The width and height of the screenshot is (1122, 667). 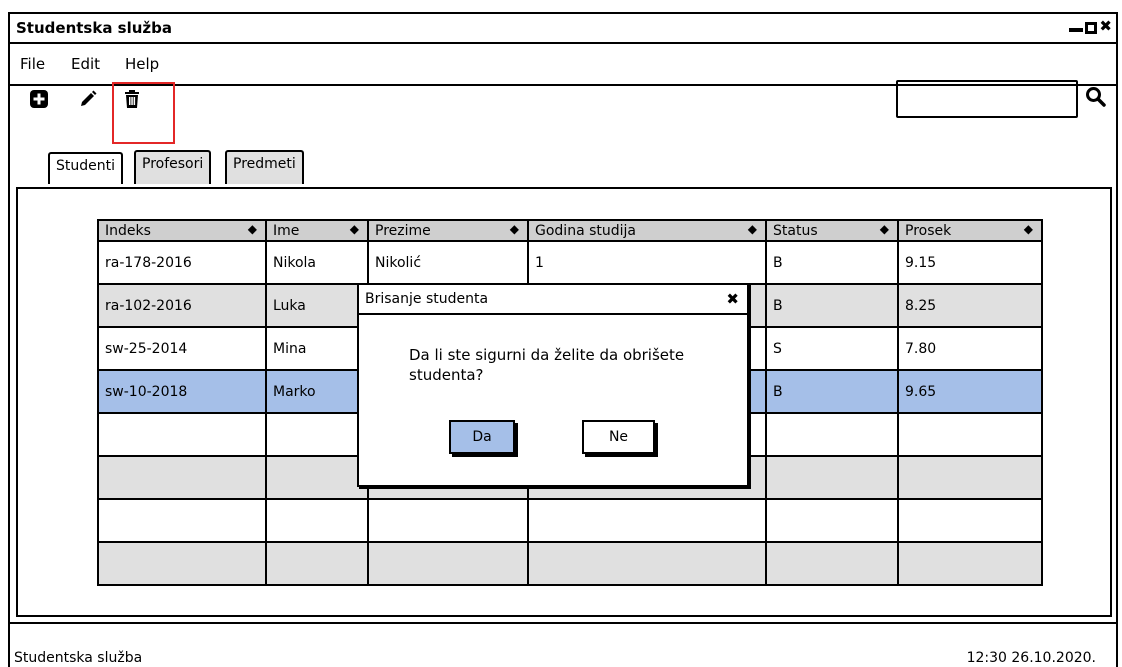 I want to click on column-header-ime: Ime ◆, so click(x=317, y=230).